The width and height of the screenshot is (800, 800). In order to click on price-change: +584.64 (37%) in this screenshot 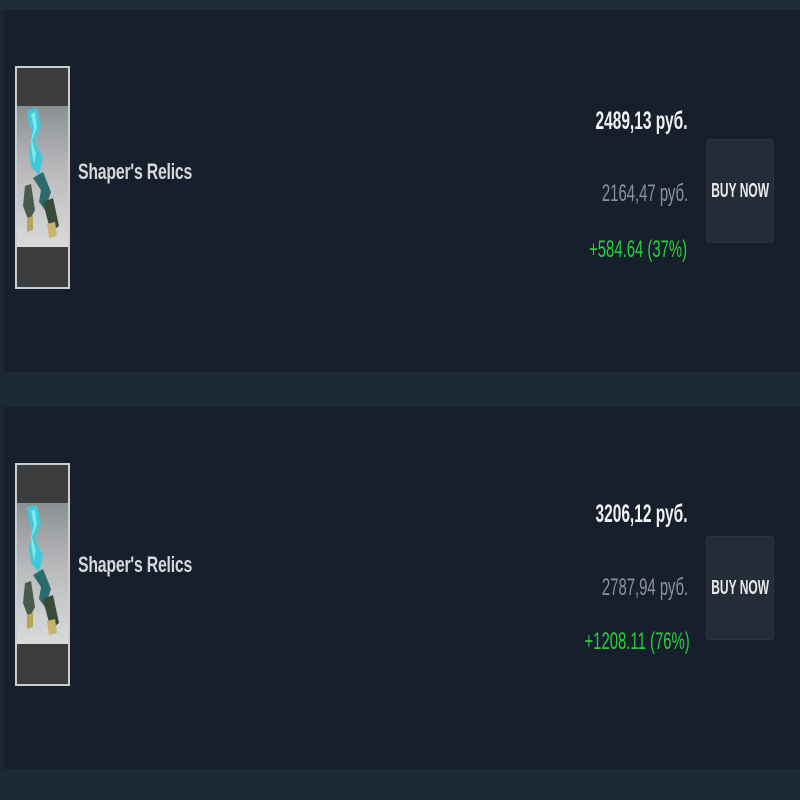, I will do `click(637, 249)`.